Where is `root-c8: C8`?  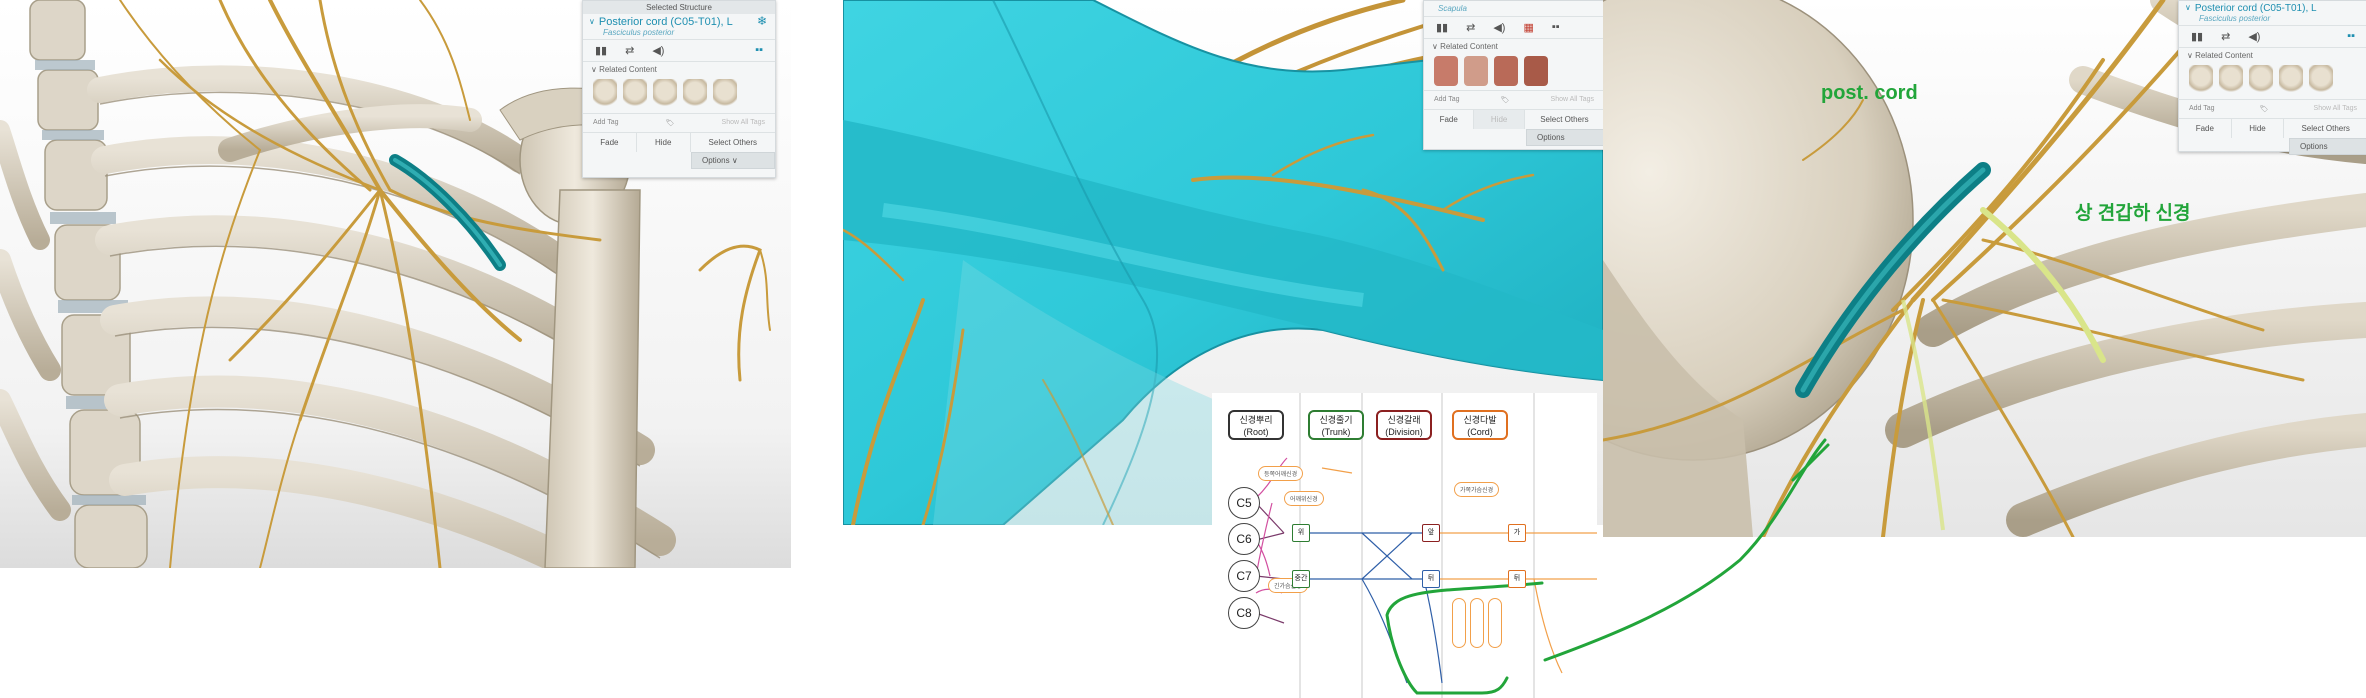 root-c8: C8 is located at coordinates (1244, 613).